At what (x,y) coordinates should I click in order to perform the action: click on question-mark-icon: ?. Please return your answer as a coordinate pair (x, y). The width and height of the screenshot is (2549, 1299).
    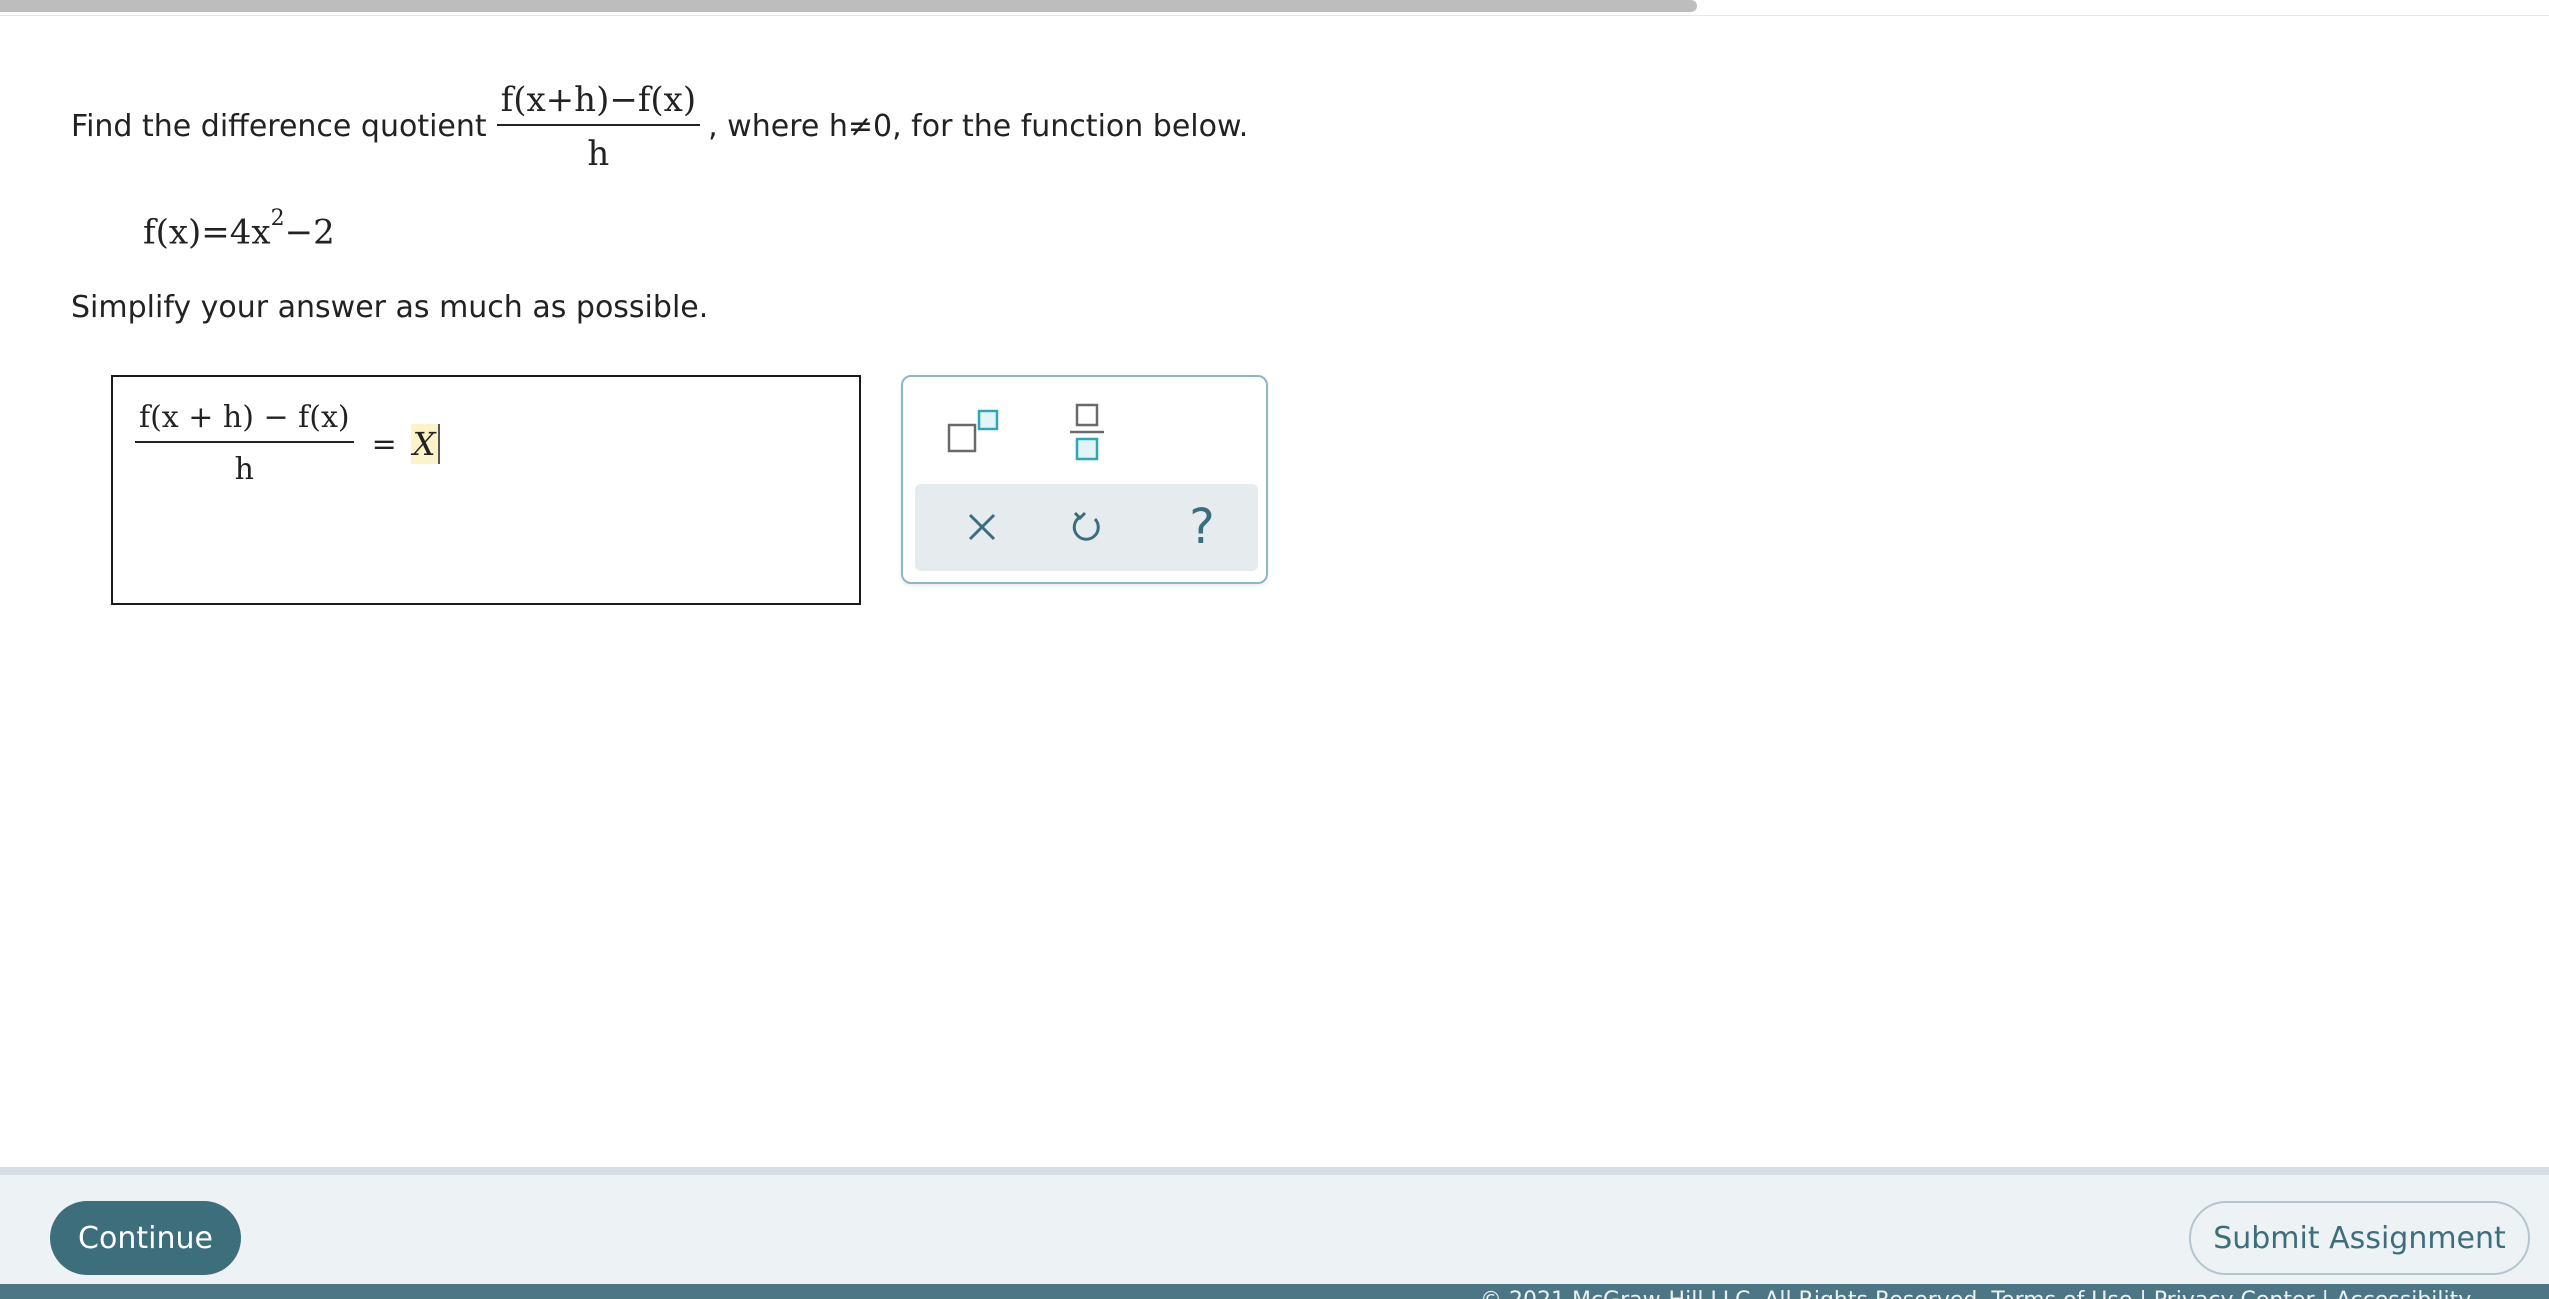
    Looking at the image, I should click on (1202, 527).